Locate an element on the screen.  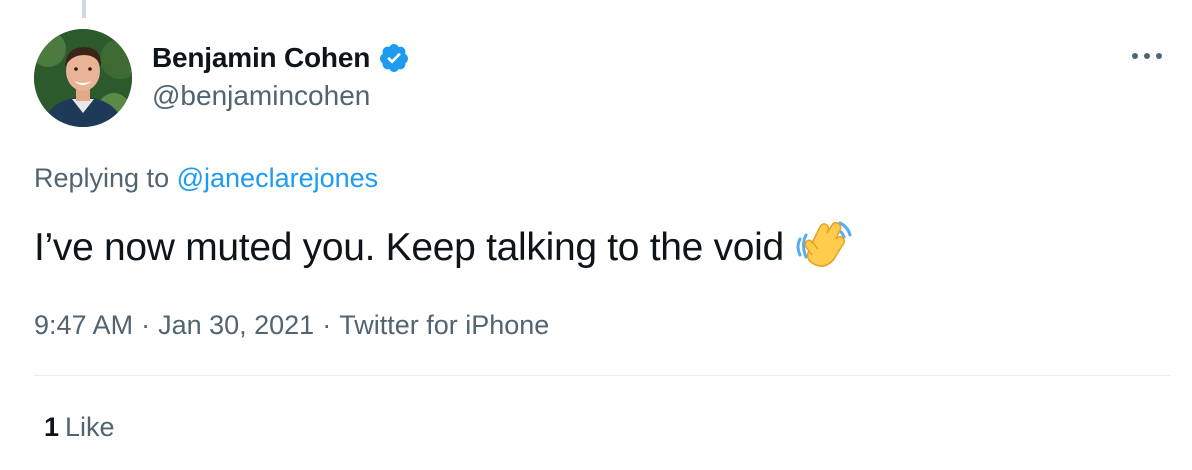
author-row: Benjamin Cohen is located at coordinates (281, 58).